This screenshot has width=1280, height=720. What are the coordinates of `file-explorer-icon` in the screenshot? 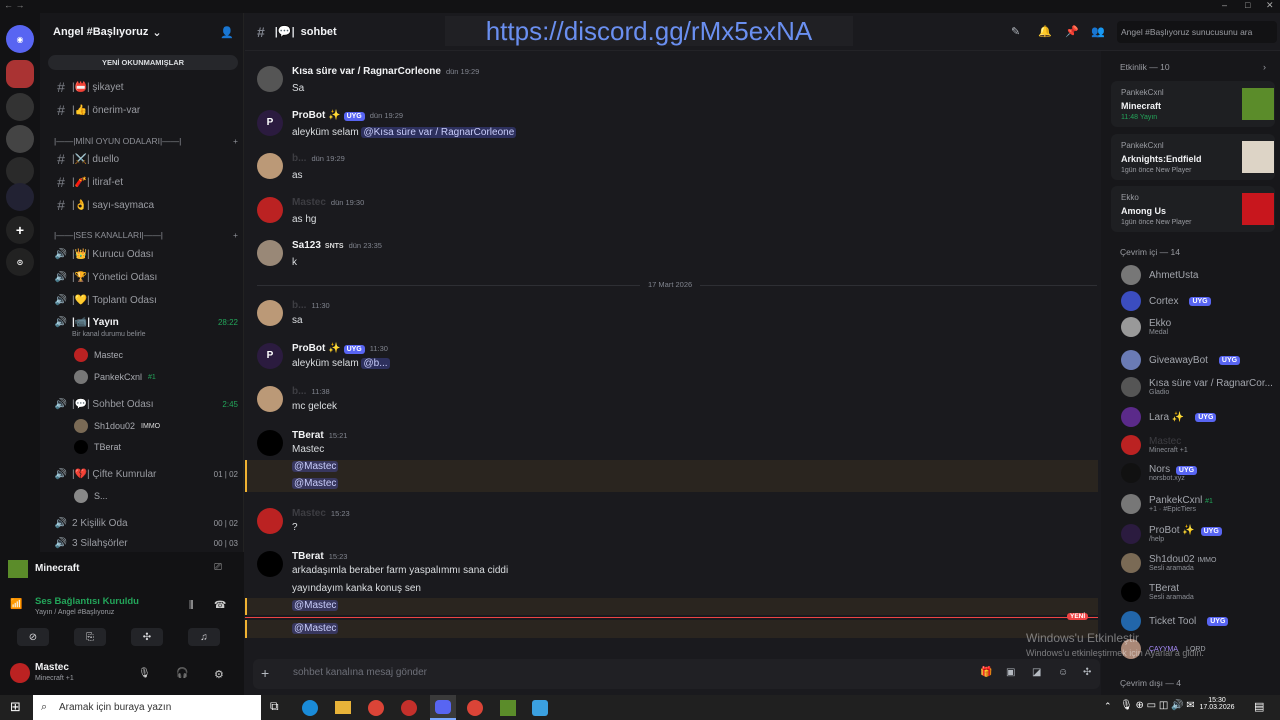 It's located at (343, 707).